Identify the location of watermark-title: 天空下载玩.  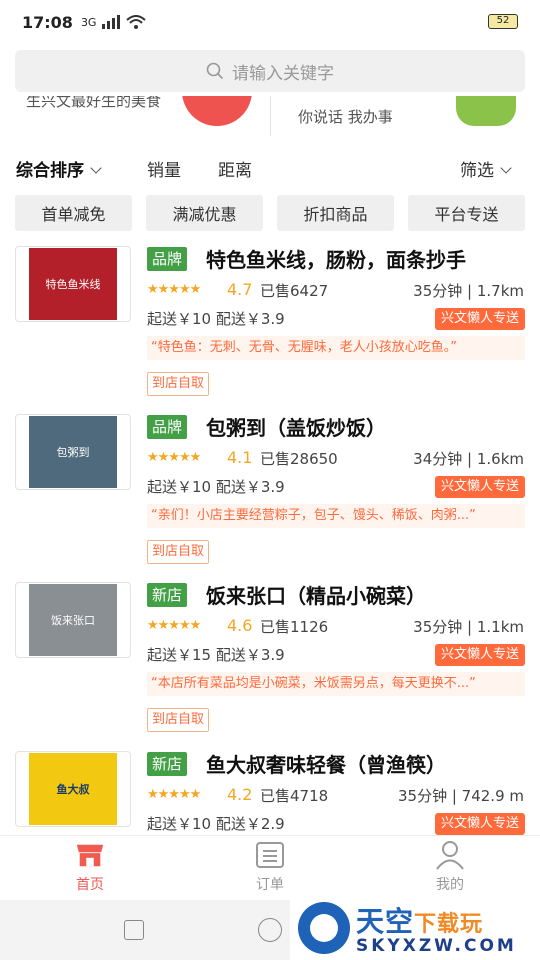
(419, 920).